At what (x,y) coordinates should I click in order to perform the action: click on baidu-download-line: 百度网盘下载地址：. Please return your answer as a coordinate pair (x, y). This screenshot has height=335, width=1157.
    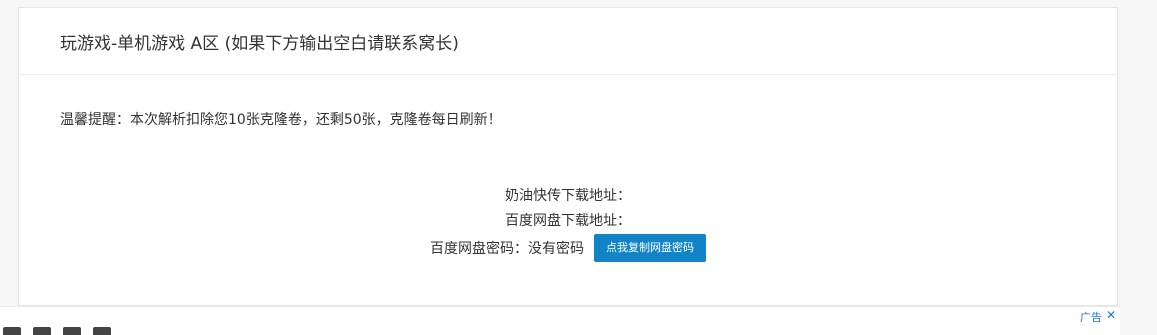
    Looking at the image, I should click on (568, 221).